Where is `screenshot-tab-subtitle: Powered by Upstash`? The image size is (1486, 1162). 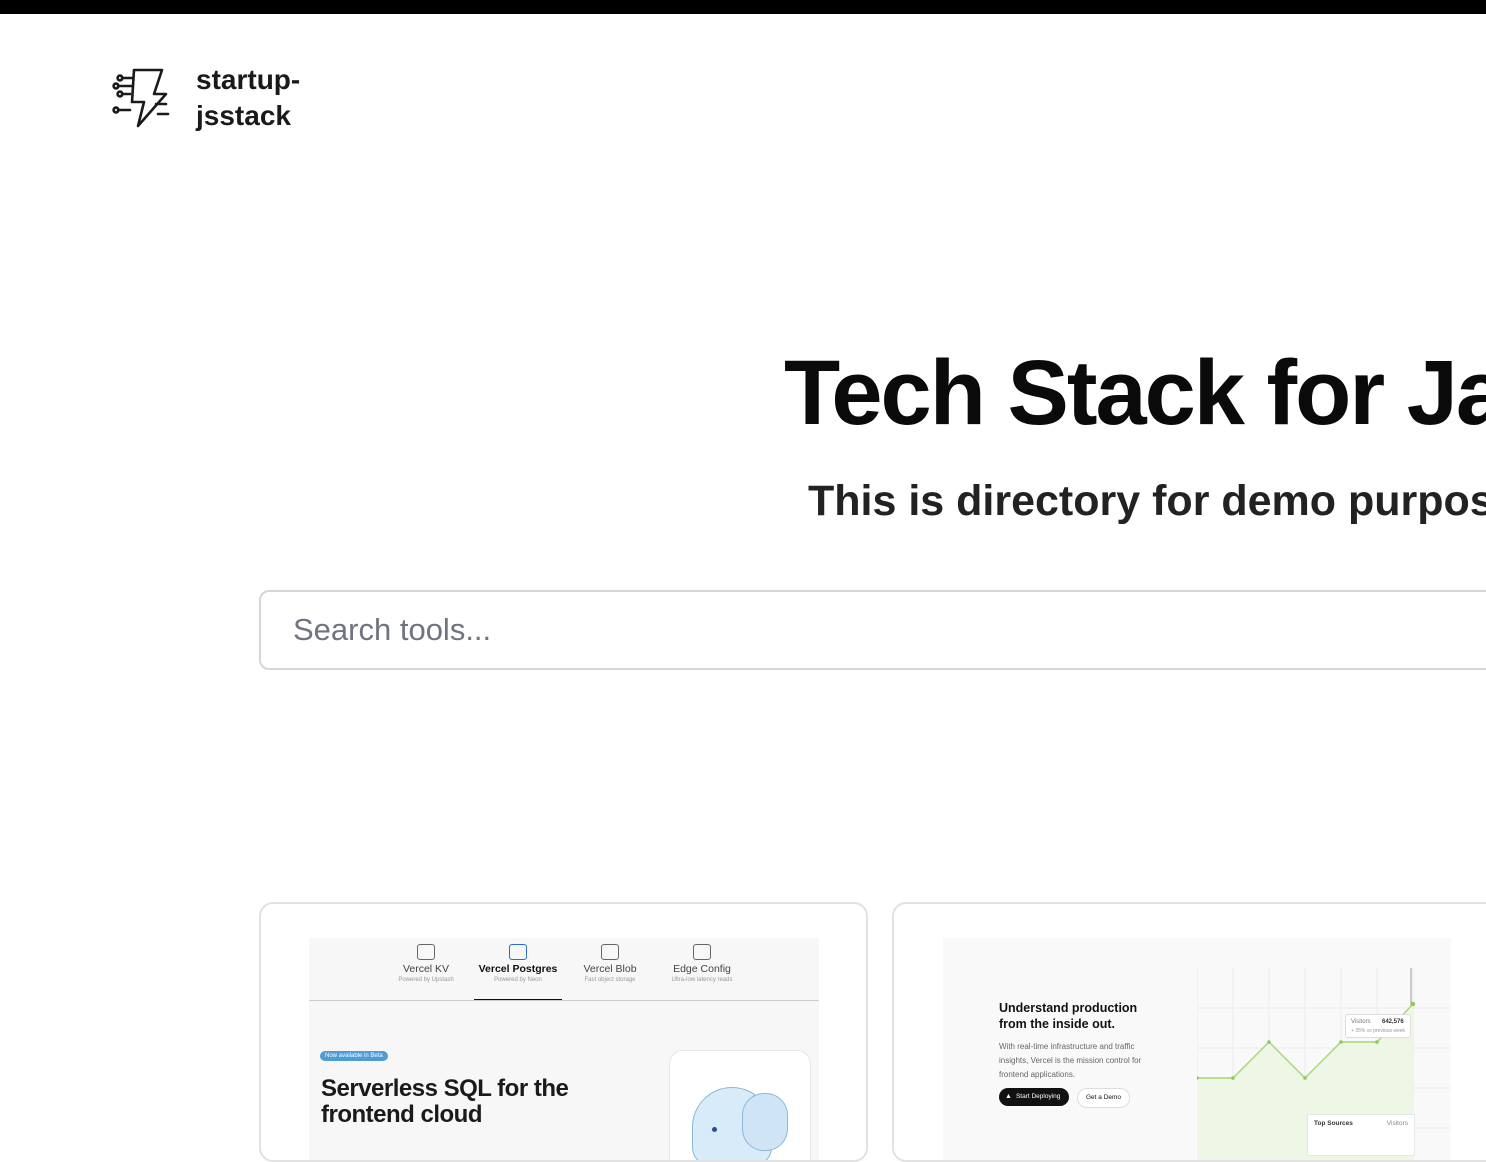
screenshot-tab-subtitle: Powered by Upstash is located at coordinates (426, 980).